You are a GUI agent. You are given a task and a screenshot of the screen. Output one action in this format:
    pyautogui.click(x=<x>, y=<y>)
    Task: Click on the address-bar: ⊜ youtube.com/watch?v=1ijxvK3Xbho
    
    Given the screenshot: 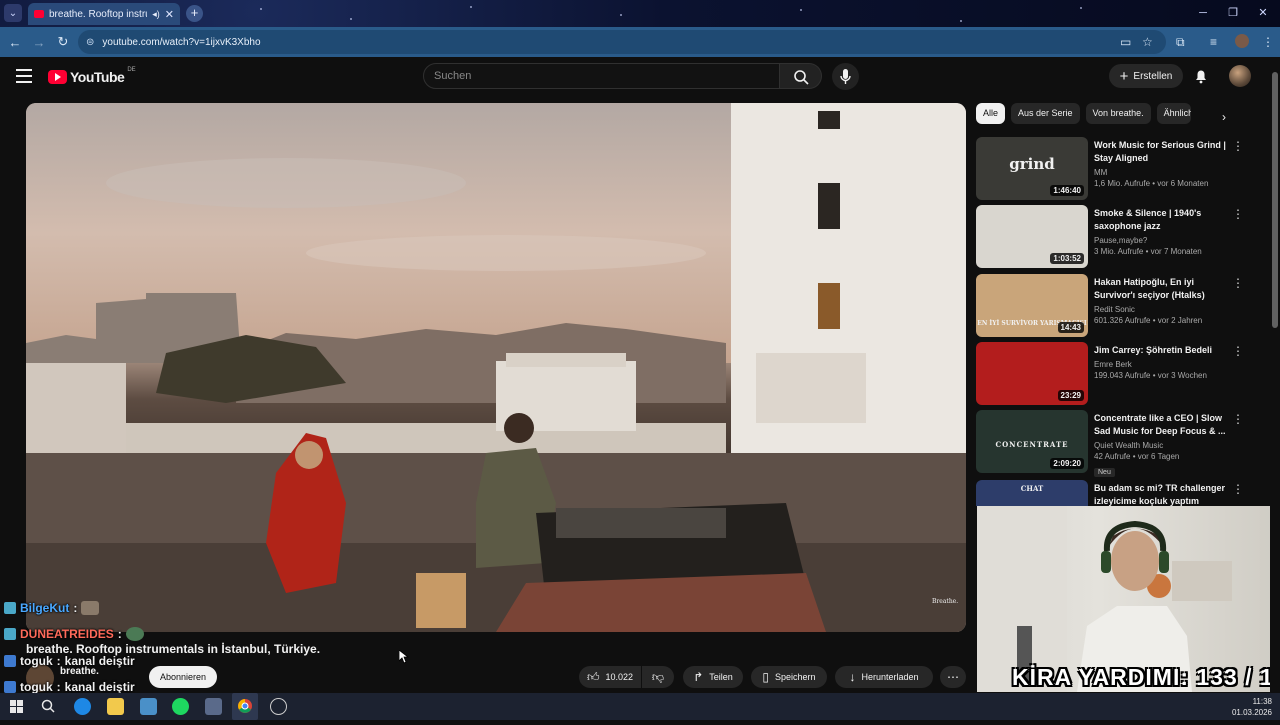 What is the action you would take?
    pyautogui.click(x=622, y=42)
    